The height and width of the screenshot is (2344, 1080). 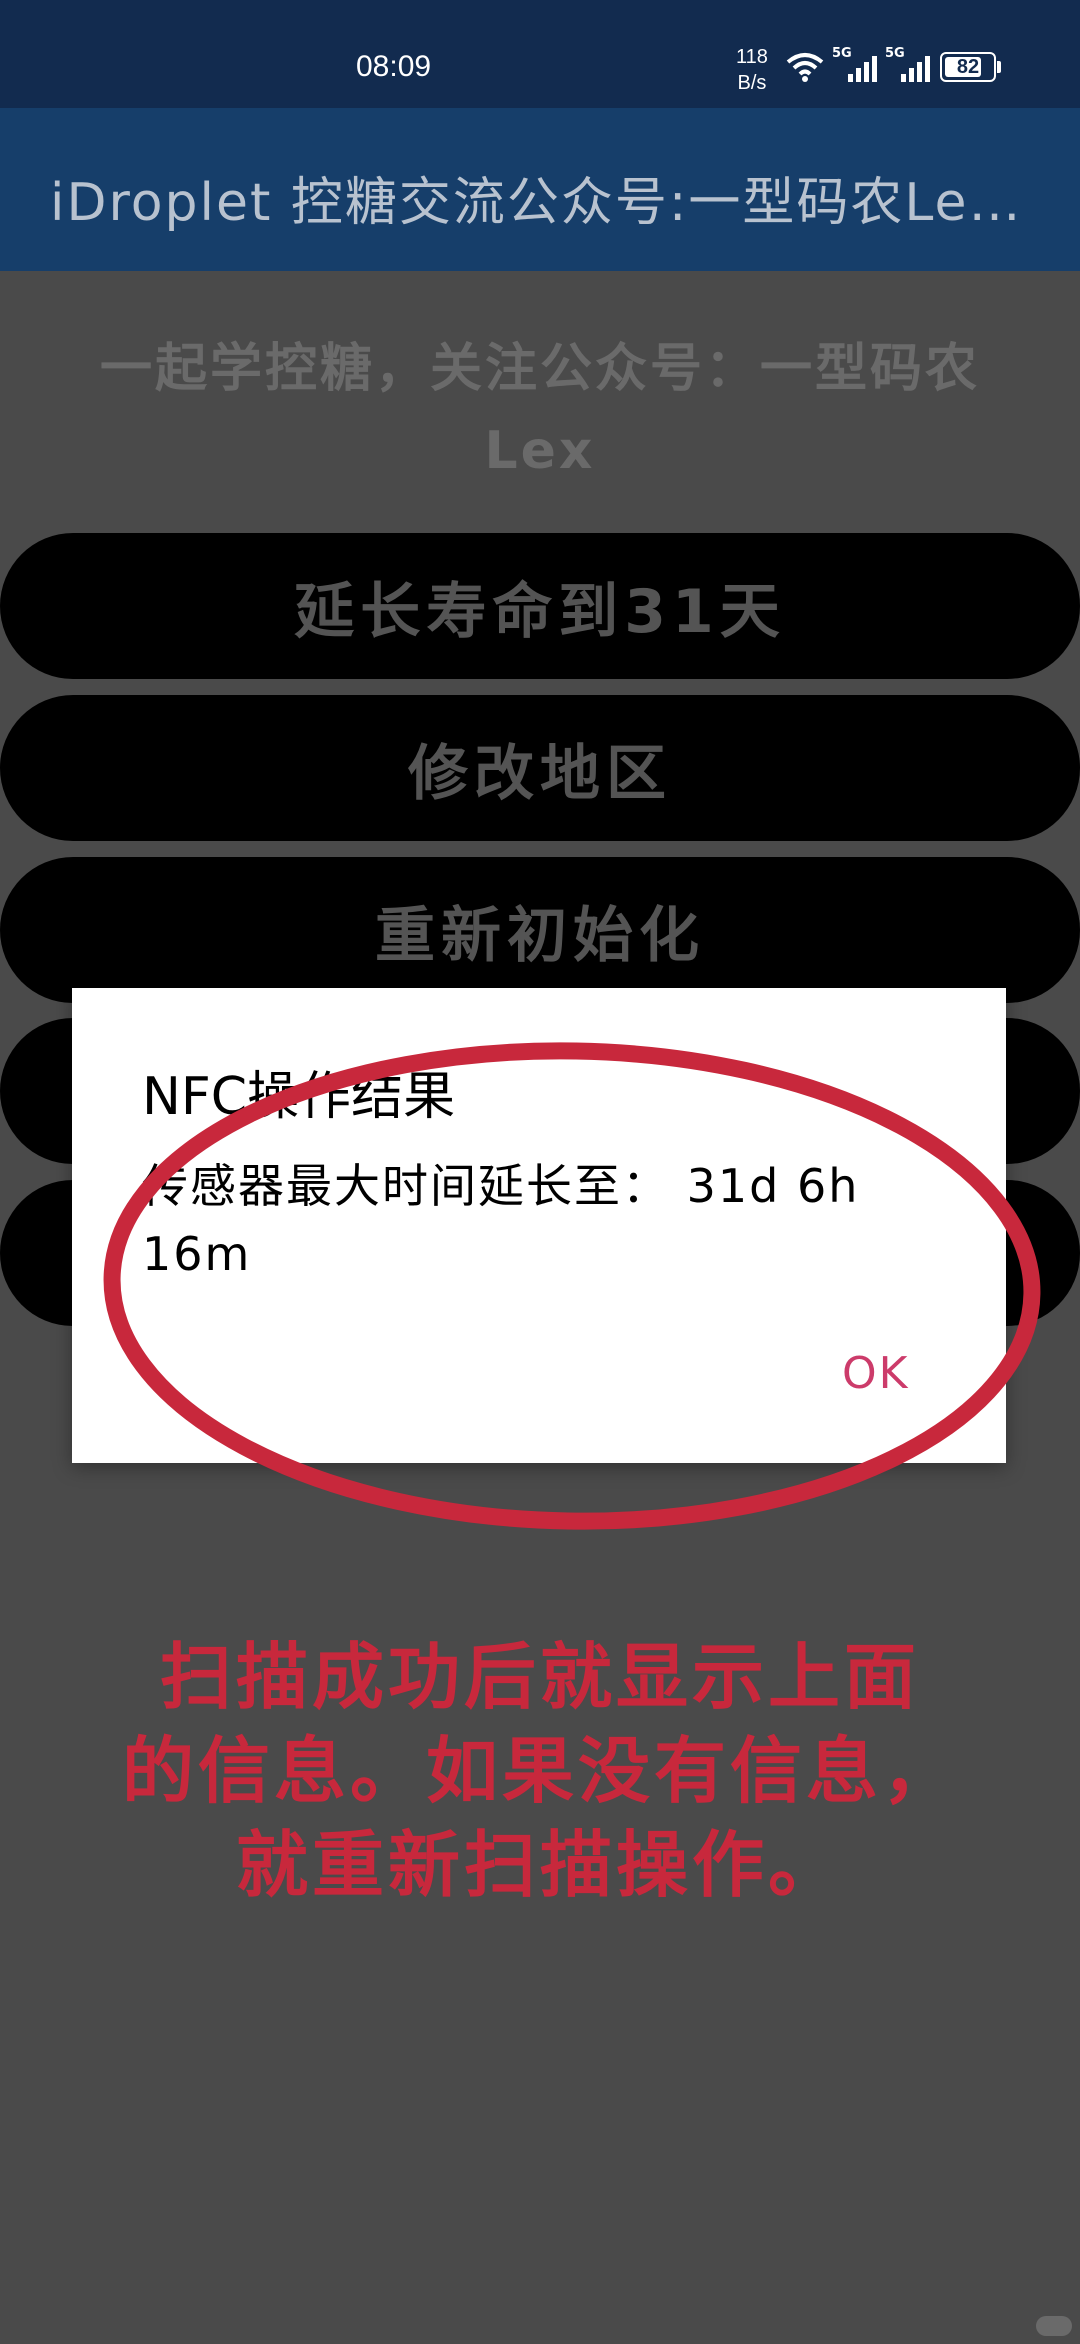 What do you see at coordinates (1054, 2326) in the screenshot?
I see `watermark-logo` at bounding box center [1054, 2326].